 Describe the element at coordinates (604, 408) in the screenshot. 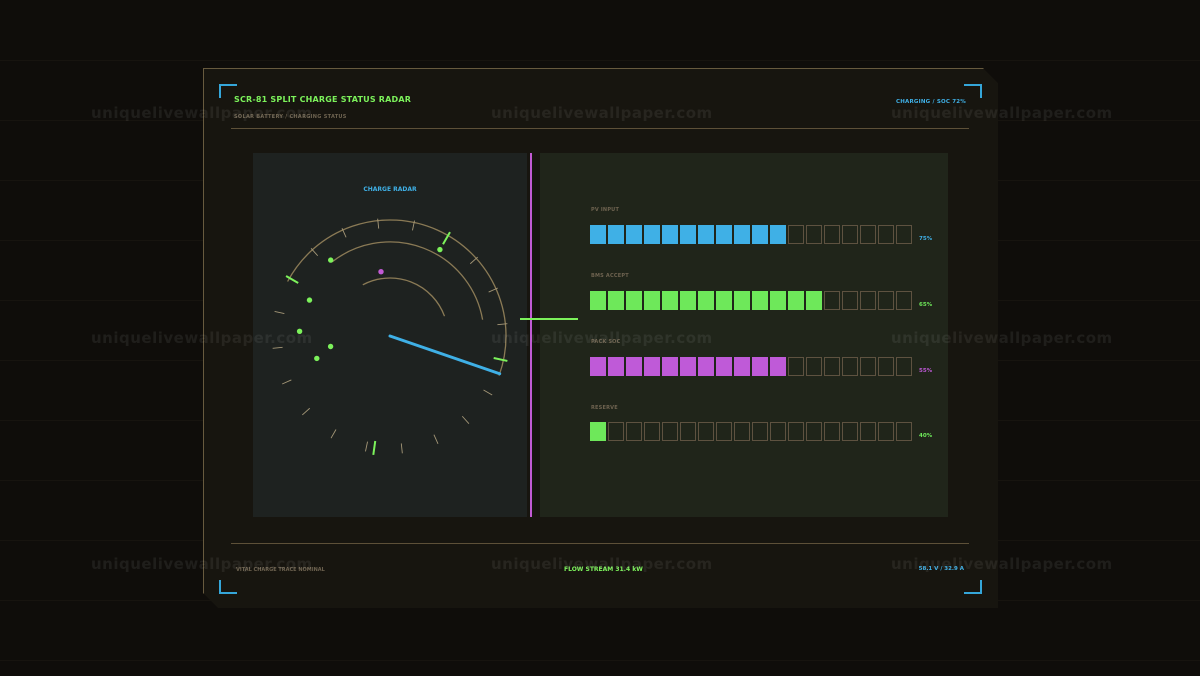

I see `row-label-reserve: RESERVE` at that location.